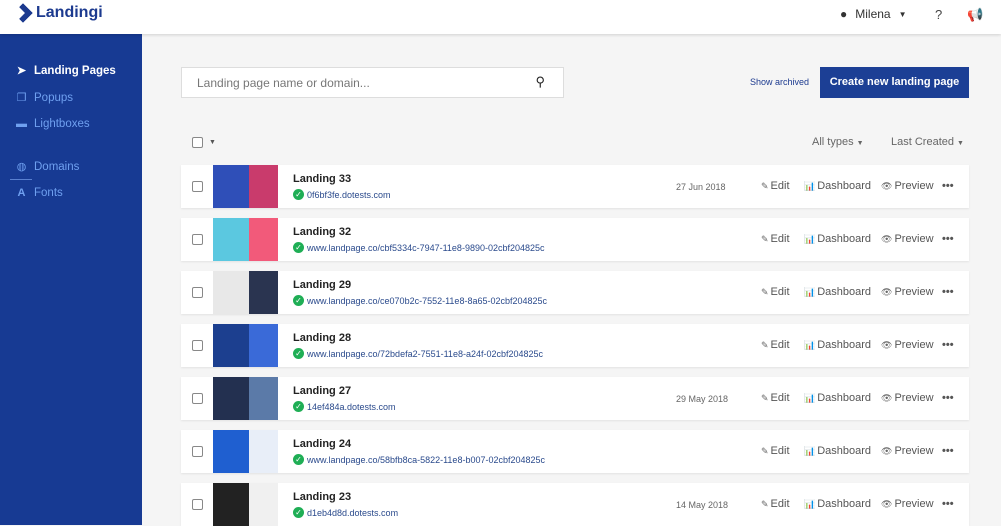 The height and width of the screenshot is (526, 1001). I want to click on search-icon: ⚲, so click(540, 82).